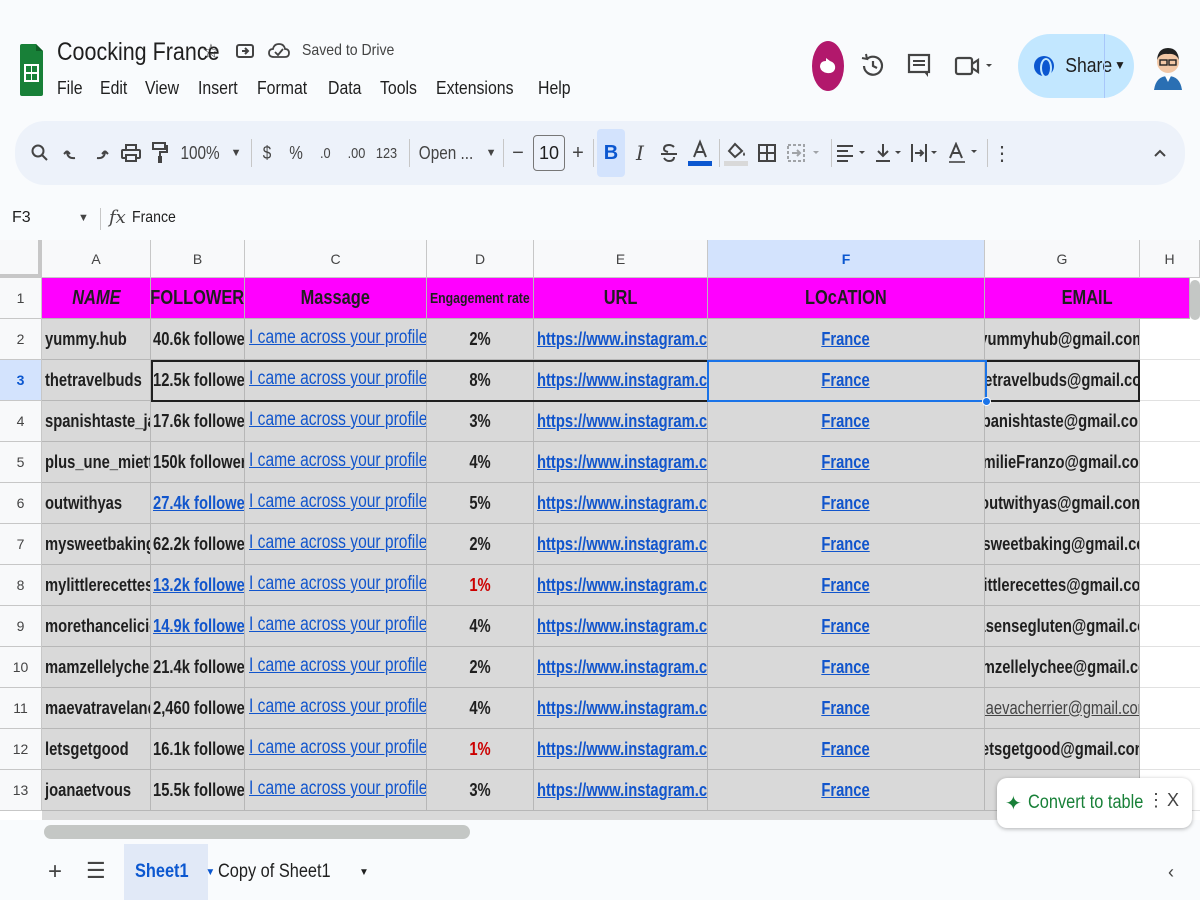  I want to click on cell-email: letsgetgood@gmail.com, so click(1062, 749).